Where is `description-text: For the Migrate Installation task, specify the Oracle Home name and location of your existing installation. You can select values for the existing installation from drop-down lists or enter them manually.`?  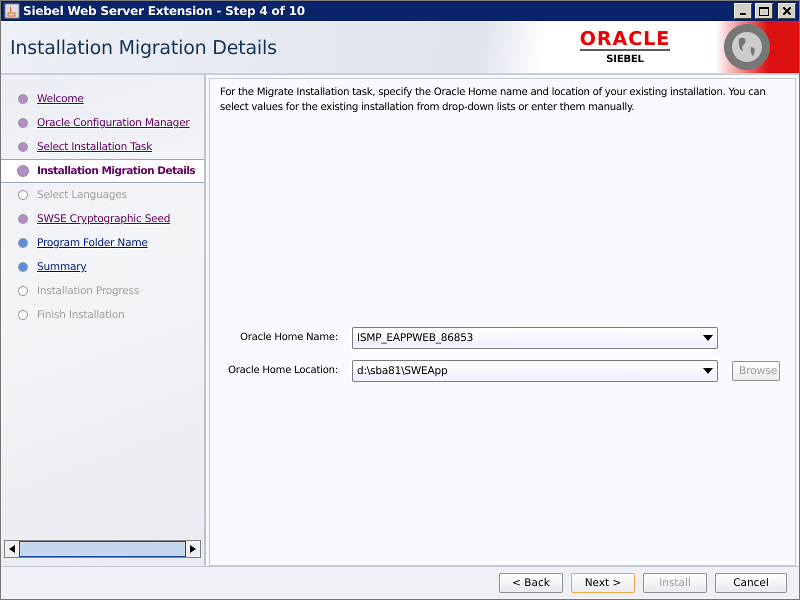
description-text: For the Migrate Installation task, specify the Oracle Home name and location of your existing installation. You can select values for the existing installation from drop-down lists or enter them manually. is located at coordinates (493, 100).